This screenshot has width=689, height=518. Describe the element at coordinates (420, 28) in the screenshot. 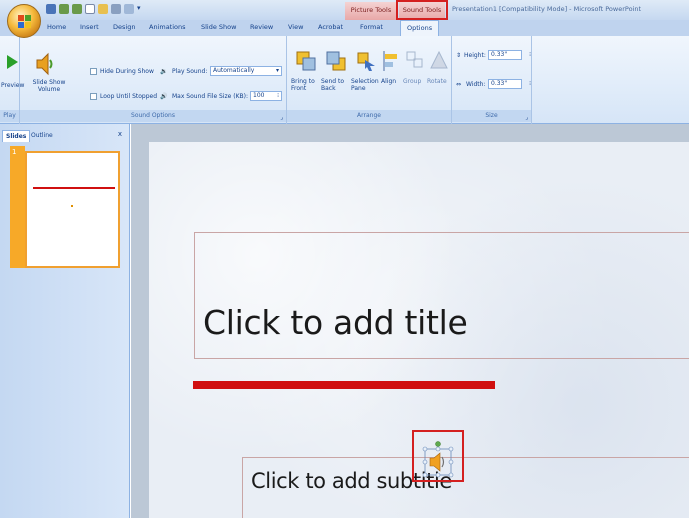

I see `tab-options: Options` at that location.